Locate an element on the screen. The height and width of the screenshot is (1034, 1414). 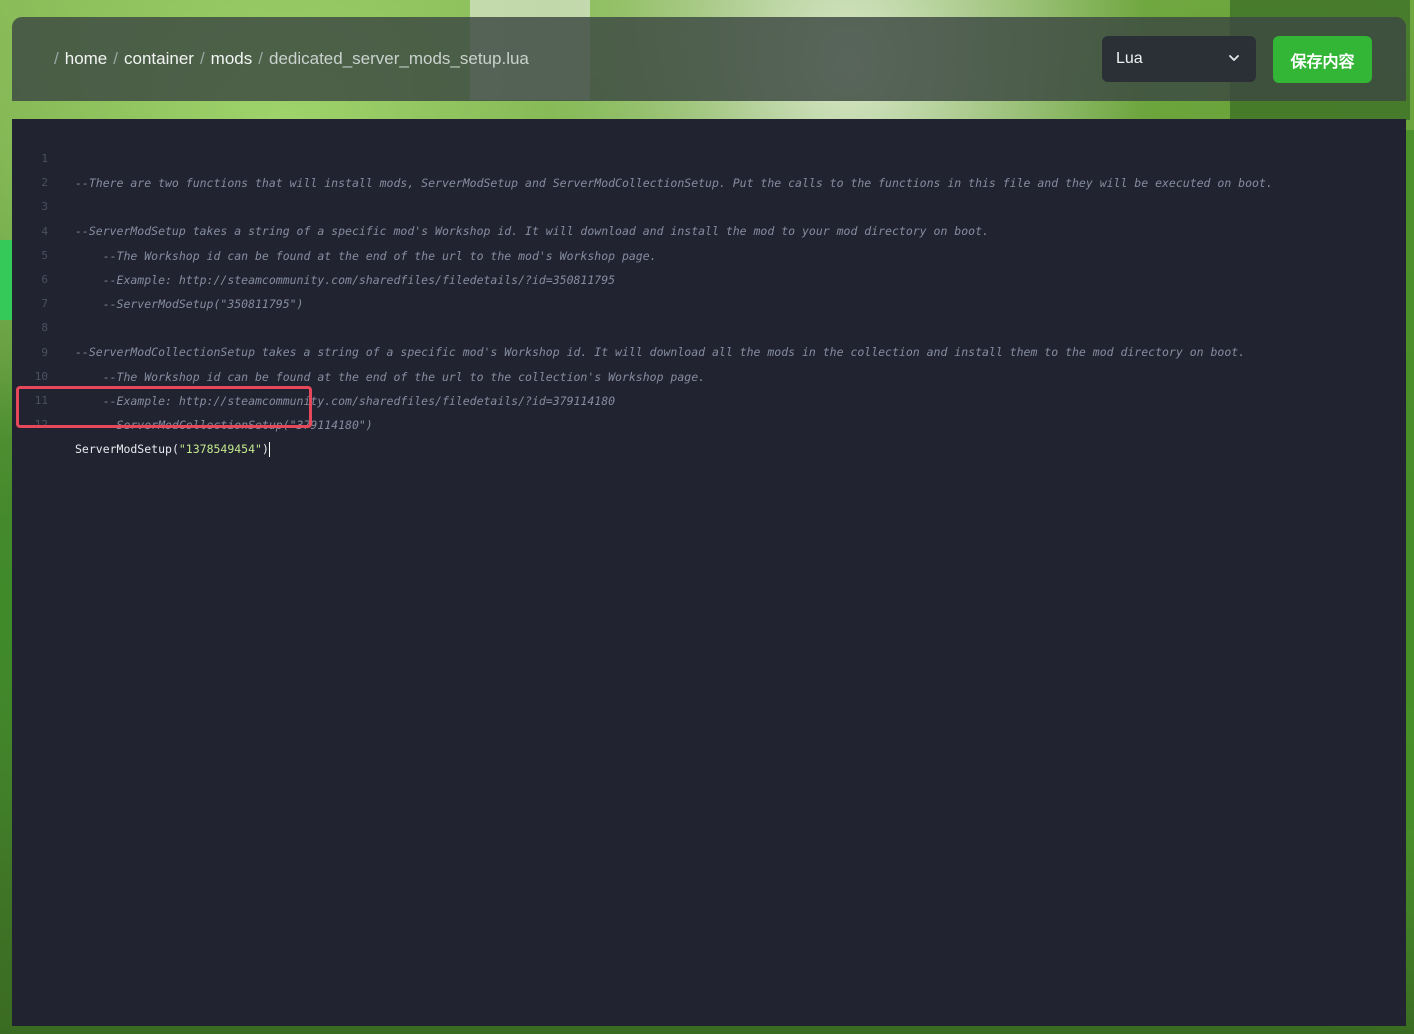
open-paren: ( is located at coordinates (175, 449).